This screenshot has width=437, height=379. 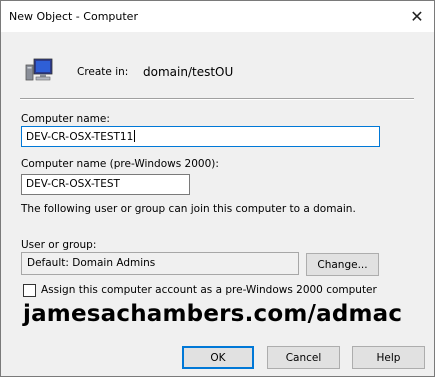 I want to click on computer-name-field: DEV-CR-OSX-TEST11, so click(x=200, y=136).